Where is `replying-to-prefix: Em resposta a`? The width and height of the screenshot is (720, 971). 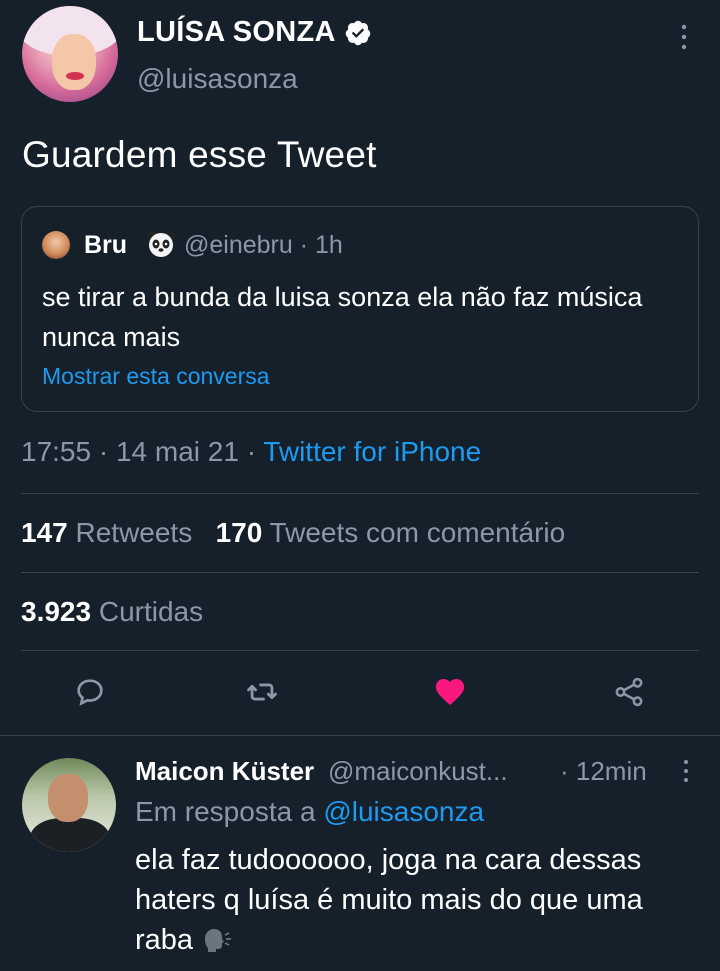 replying-to-prefix: Em resposta a is located at coordinates (229, 811).